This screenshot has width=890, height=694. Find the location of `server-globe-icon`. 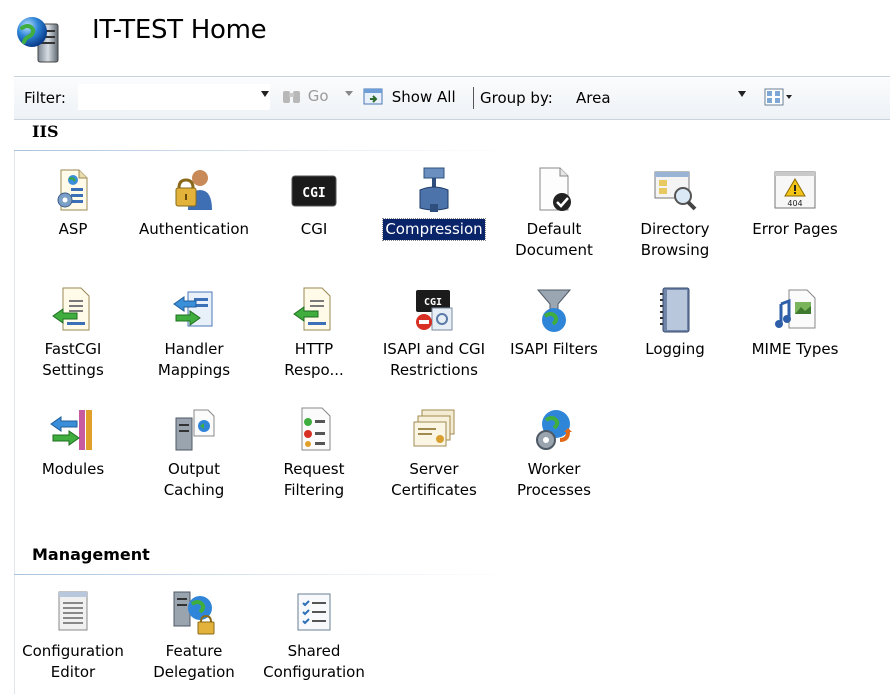

server-globe-icon is located at coordinates (38, 40).